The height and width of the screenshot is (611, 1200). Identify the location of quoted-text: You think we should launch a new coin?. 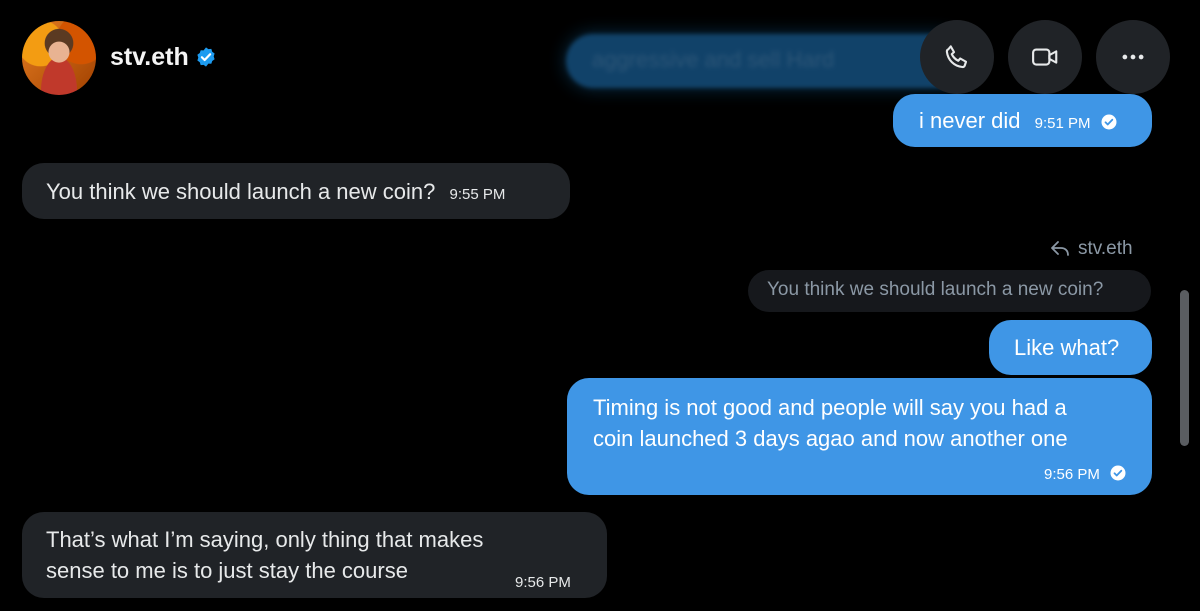
(935, 289).